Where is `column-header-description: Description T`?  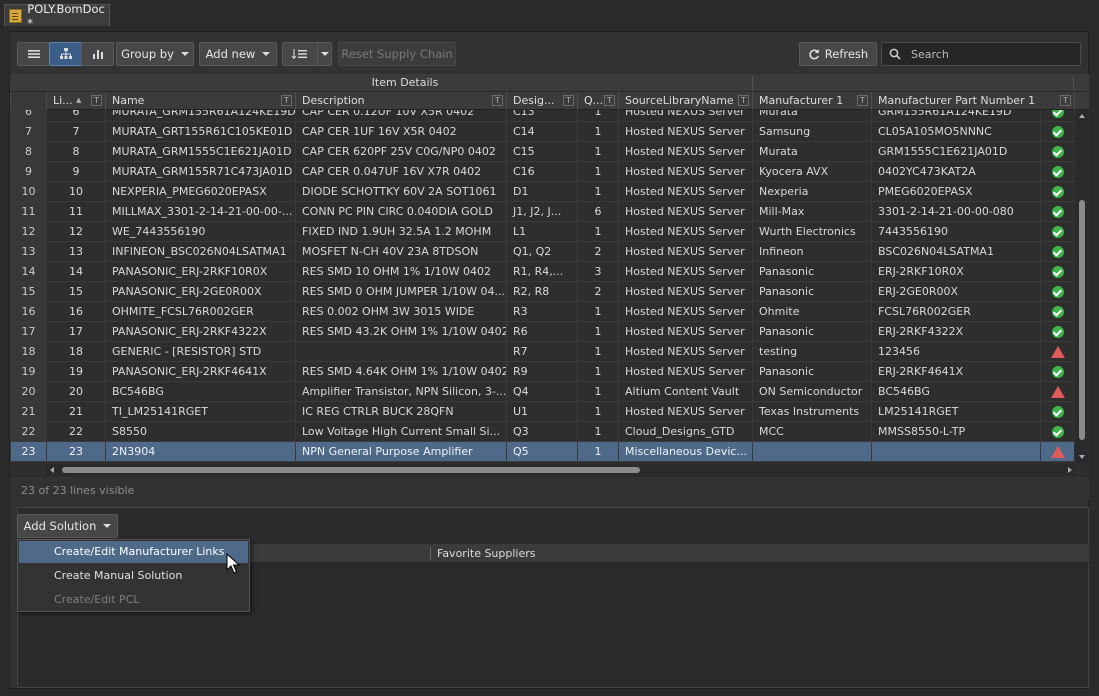
column-header-description: Description T is located at coordinates (400, 101).